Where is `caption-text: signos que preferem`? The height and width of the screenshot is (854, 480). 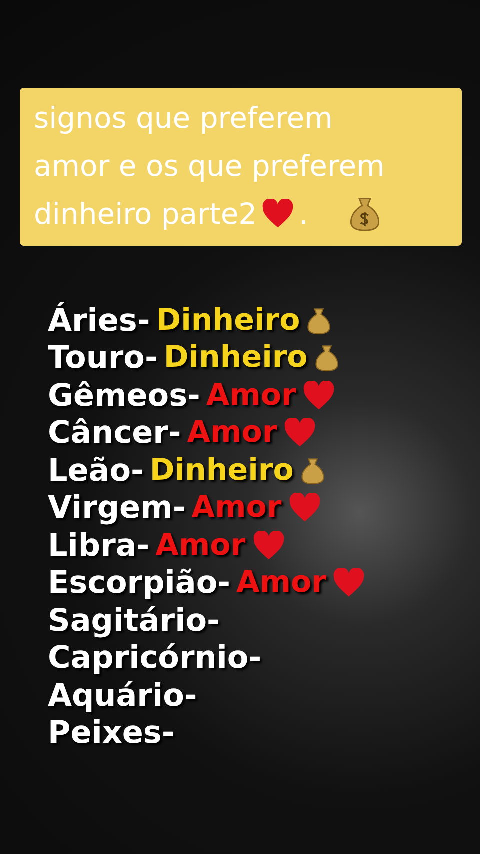
caption-text: signos que preferem is located at coordinates (184, 118).